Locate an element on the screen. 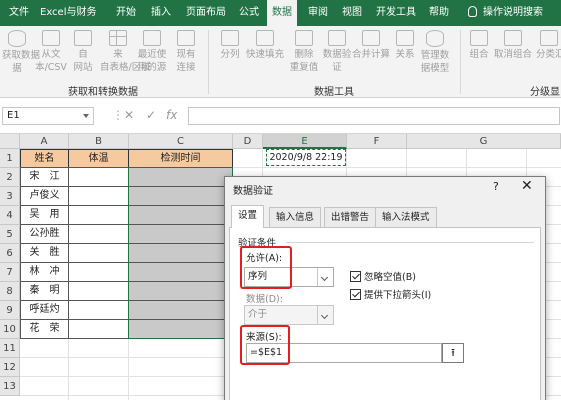 Image resolution: width=561 pixels, height=400 pixels. tell-me-search: 操作说明搜索 is located at coordinates (505, 13).